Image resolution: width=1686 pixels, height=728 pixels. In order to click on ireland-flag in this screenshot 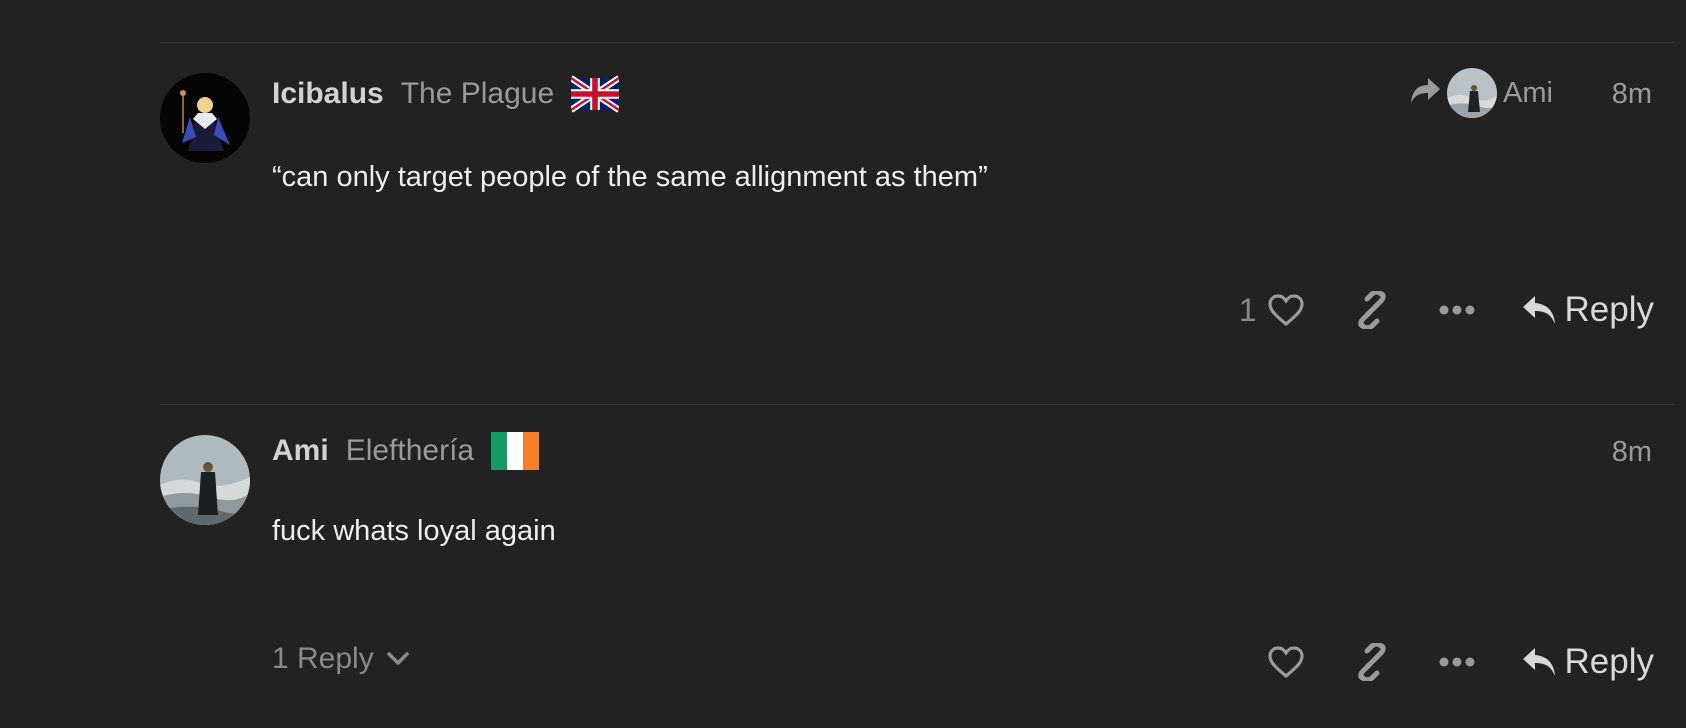, I will do `click(515, 451)`.